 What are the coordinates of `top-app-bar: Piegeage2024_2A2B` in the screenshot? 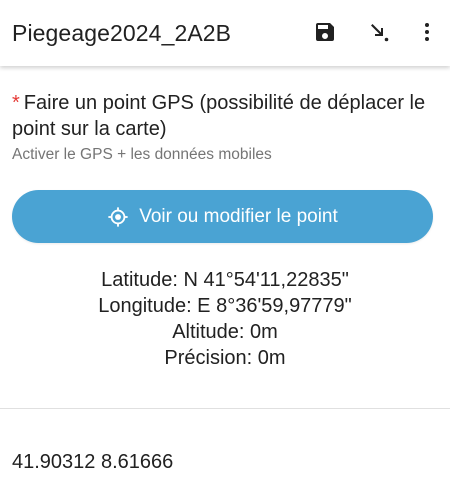 It's located at (225, 33).